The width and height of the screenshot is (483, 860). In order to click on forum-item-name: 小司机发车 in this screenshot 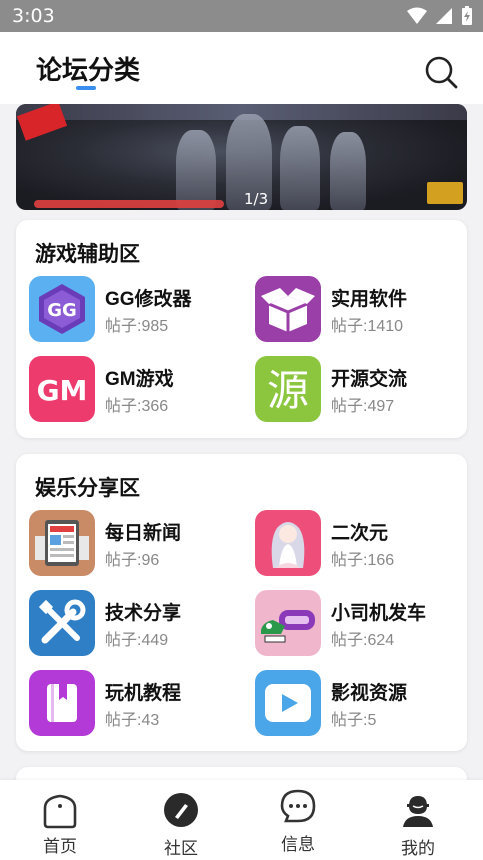, I will do `click(379, 613)`.